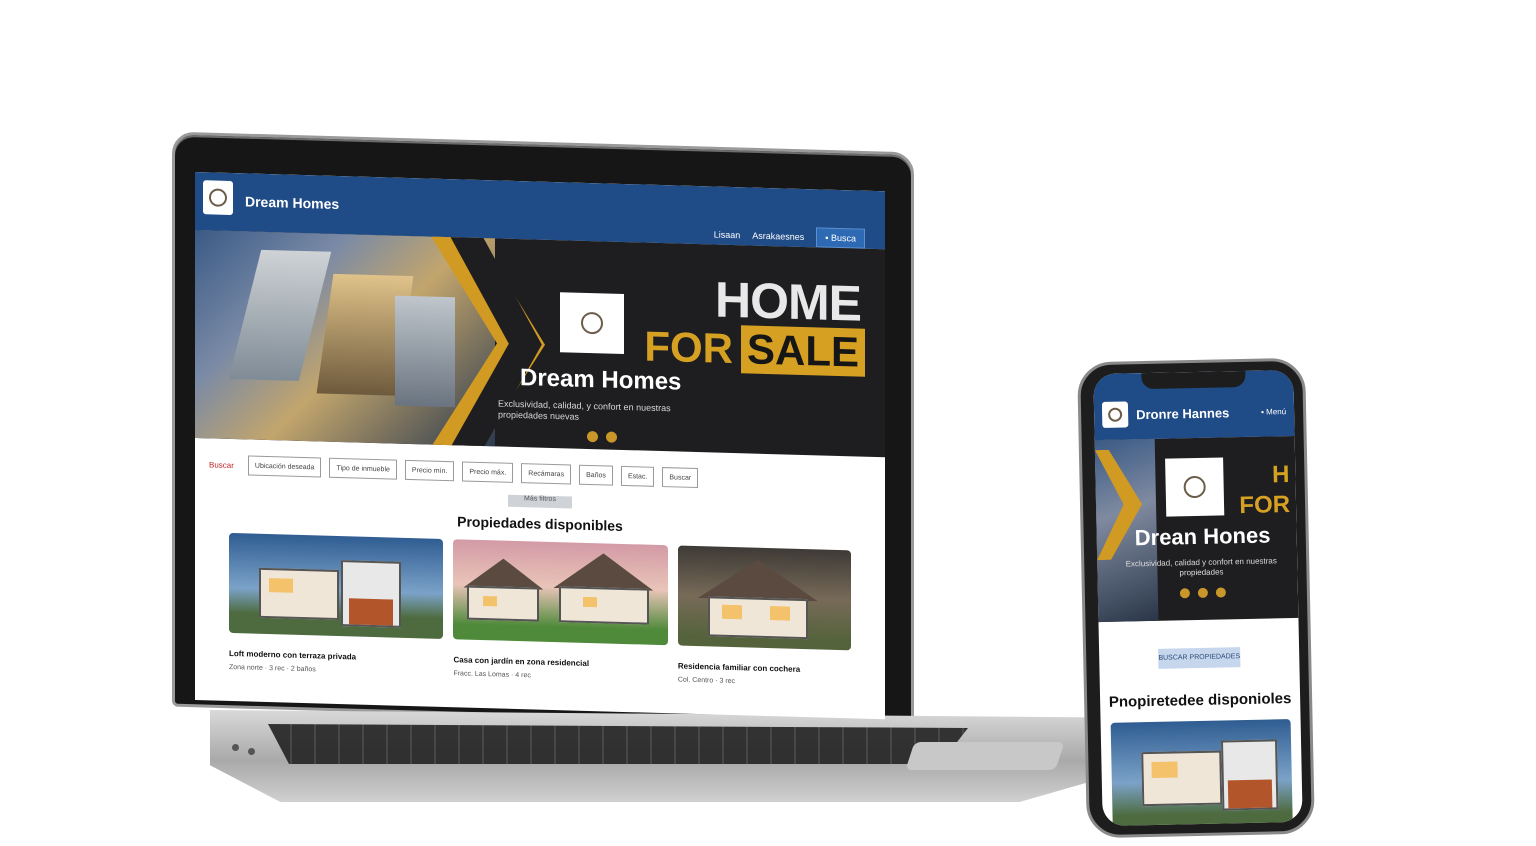 This screenshot has width=1536, height=846. Describe the element at coordinates (221, 464) in the screenshot. I see `filters-label: Buscar` at that location.